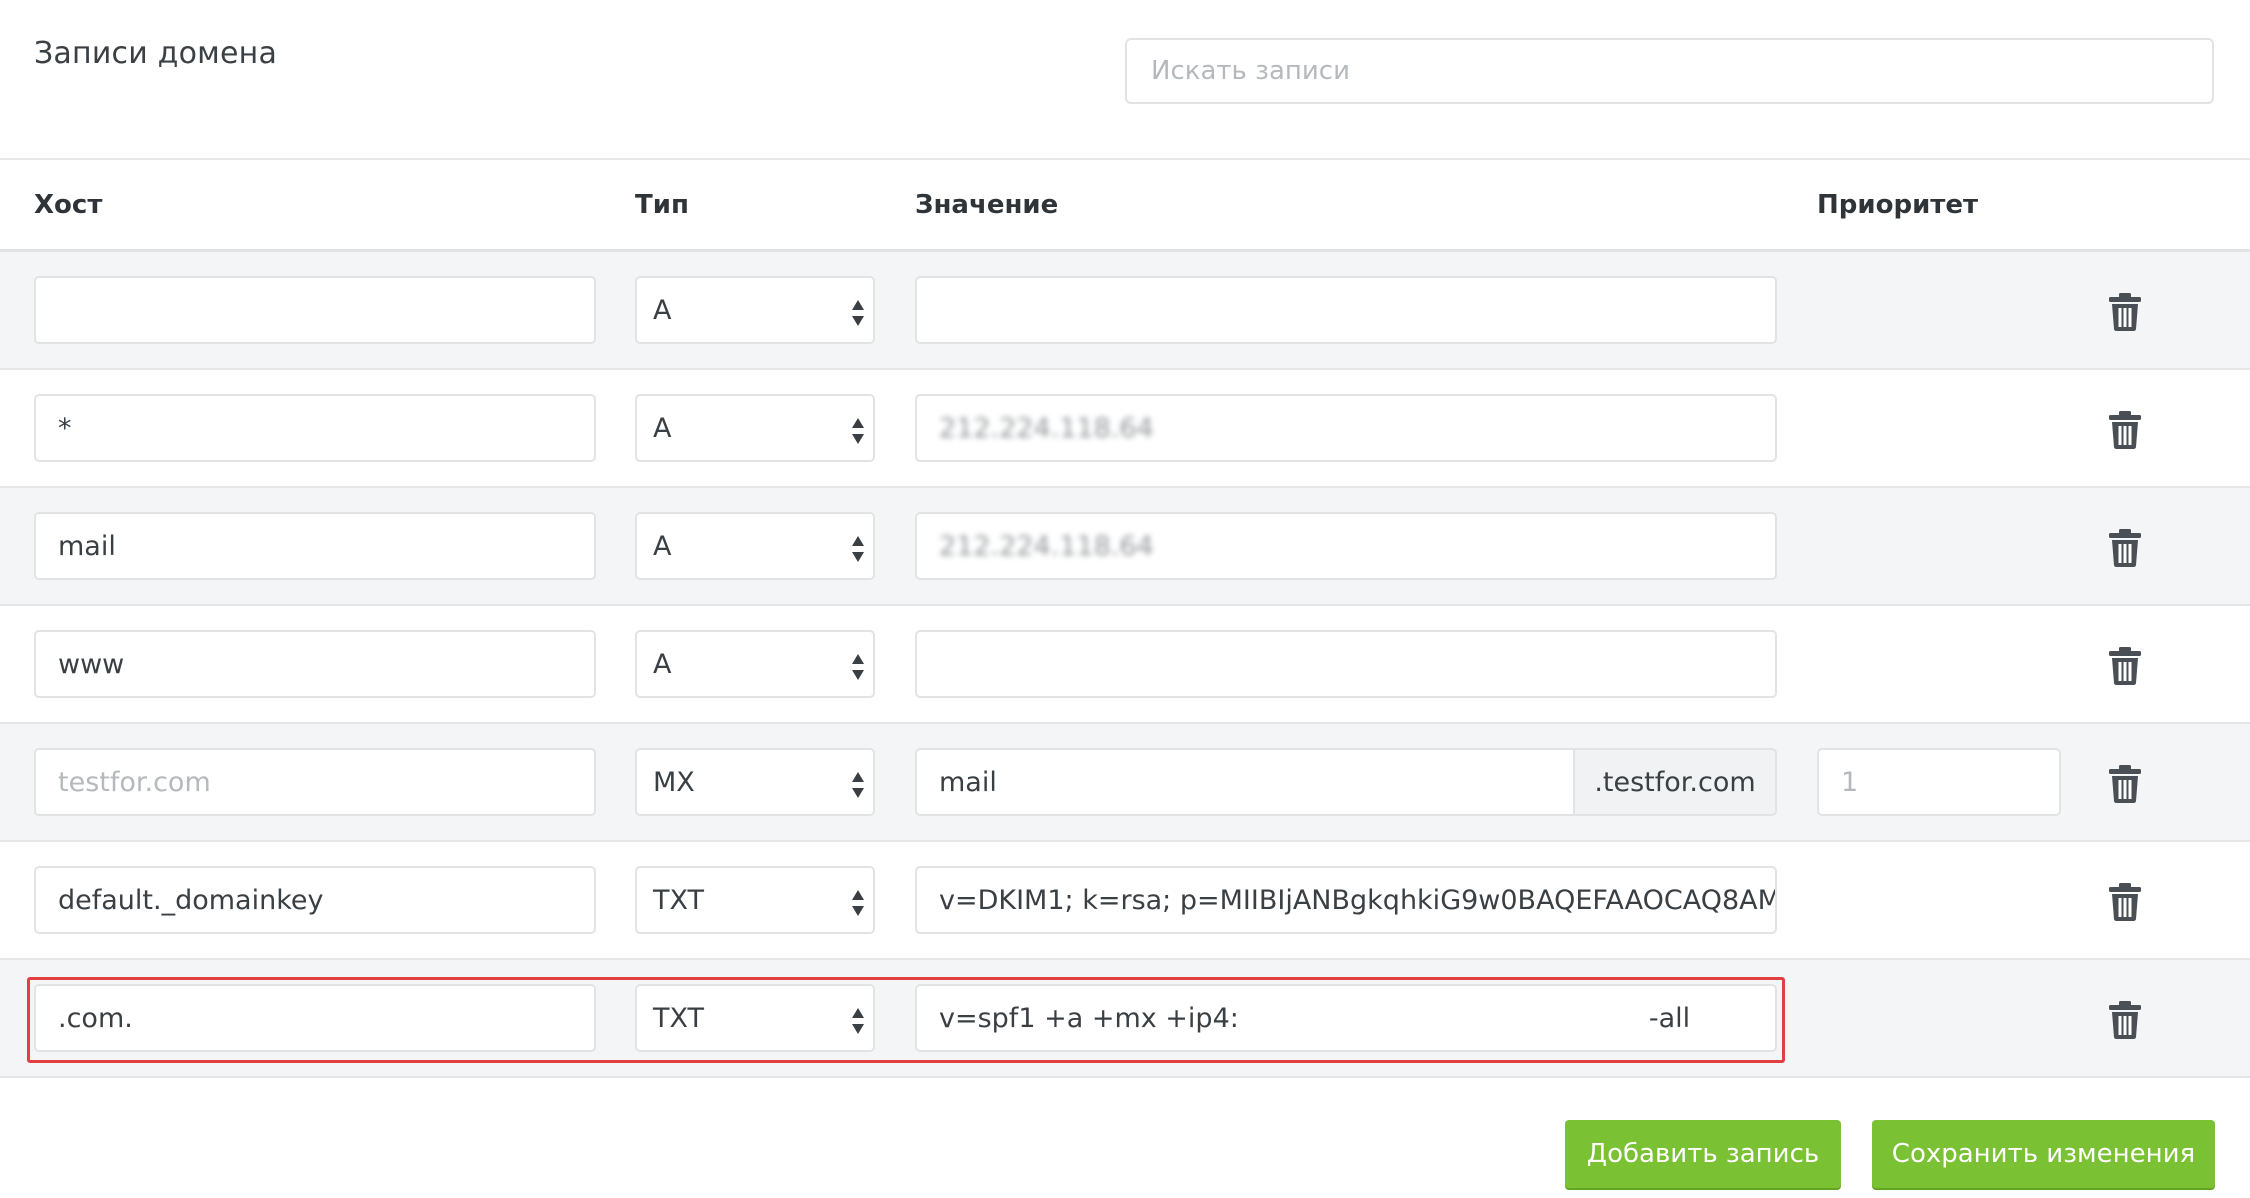 The image size is (2250, 1198). I want to click on type-select-value: MX, so click(674, 782).